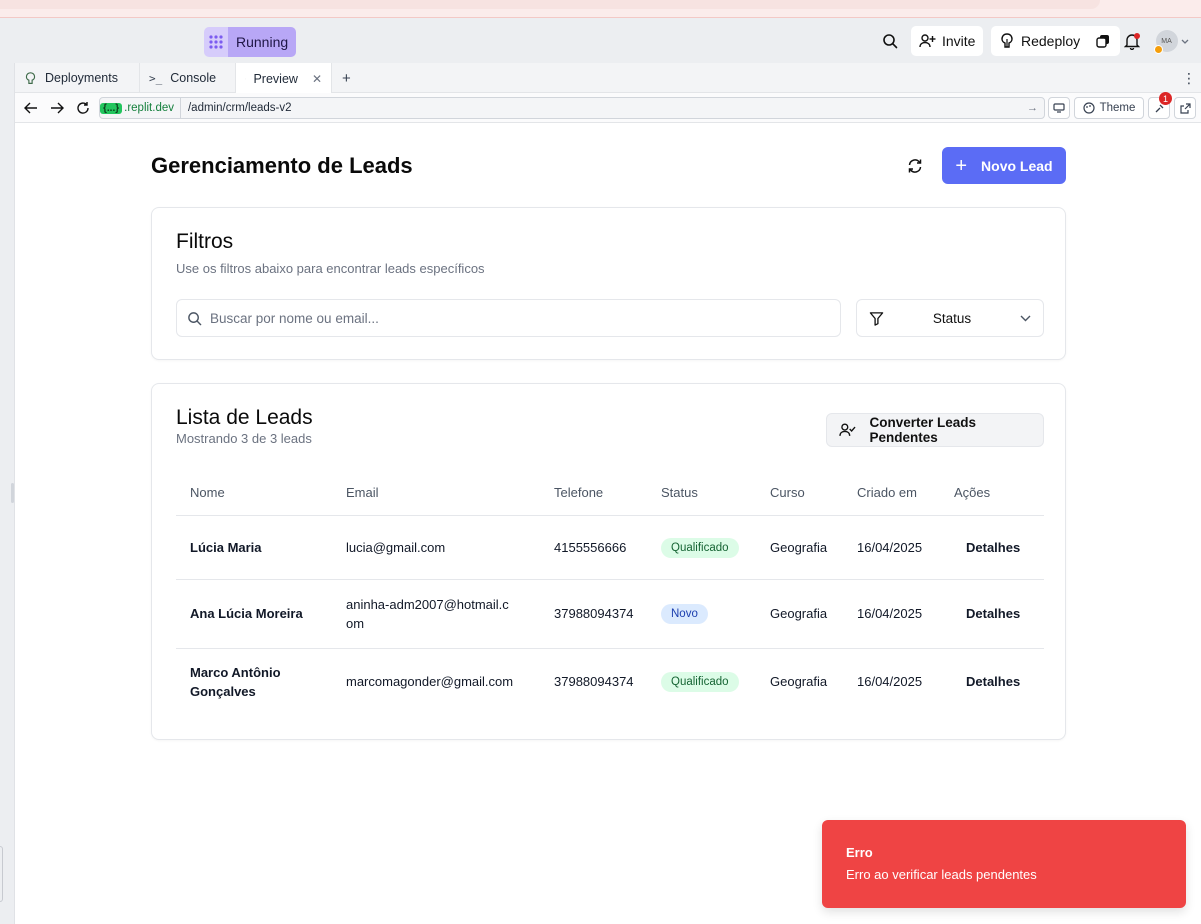 The image size is (1201, 924). I want to click on plus-icon: +, so click(961, 165).